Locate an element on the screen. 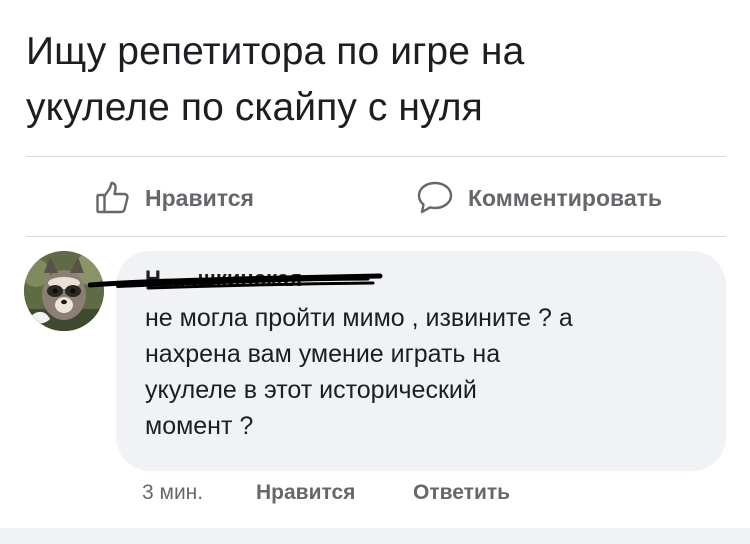  comment-line: нахрена вам умение играть на is located at coordinates (323, 354).